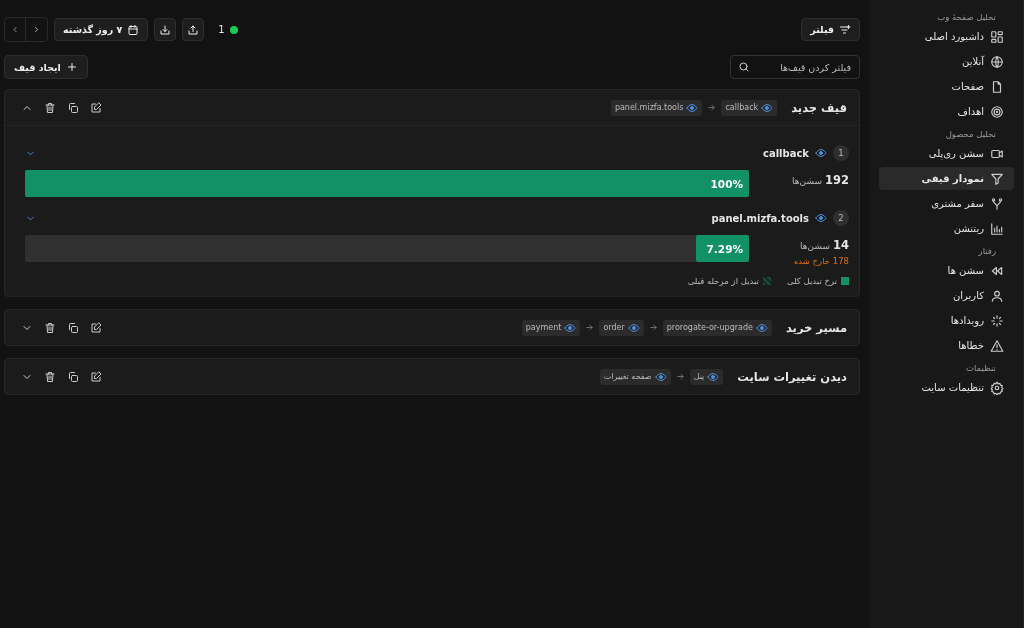  What do you see at coordinates (946, 295) in the screenshot?
I see `sidebar-item: کاربران` at bounding box center [946, 295].